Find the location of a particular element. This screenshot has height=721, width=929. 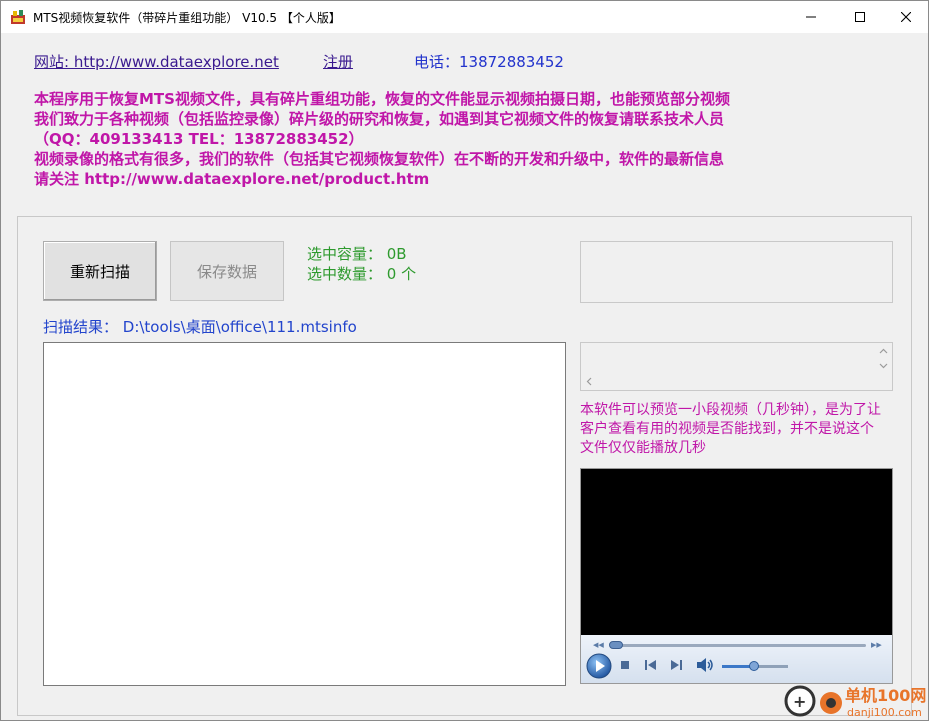

mute-button is located at coordinates (705, 665).